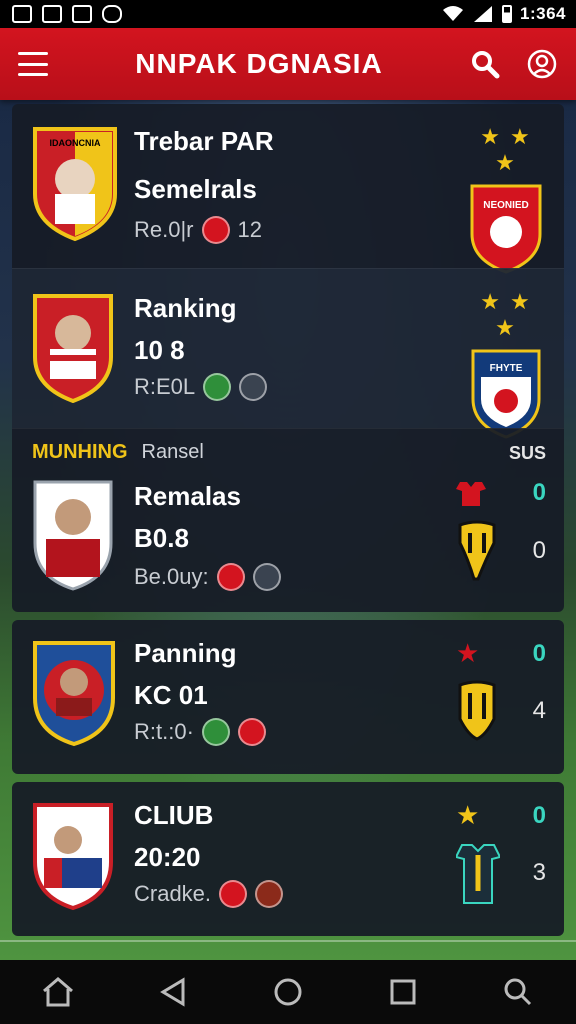 Image resolution: width=576 pixels, height=1024 pixels. What do you see at coordinates (112, 14) in the screenshot?
I see `camera-icon` at bounding box center [112, 14].